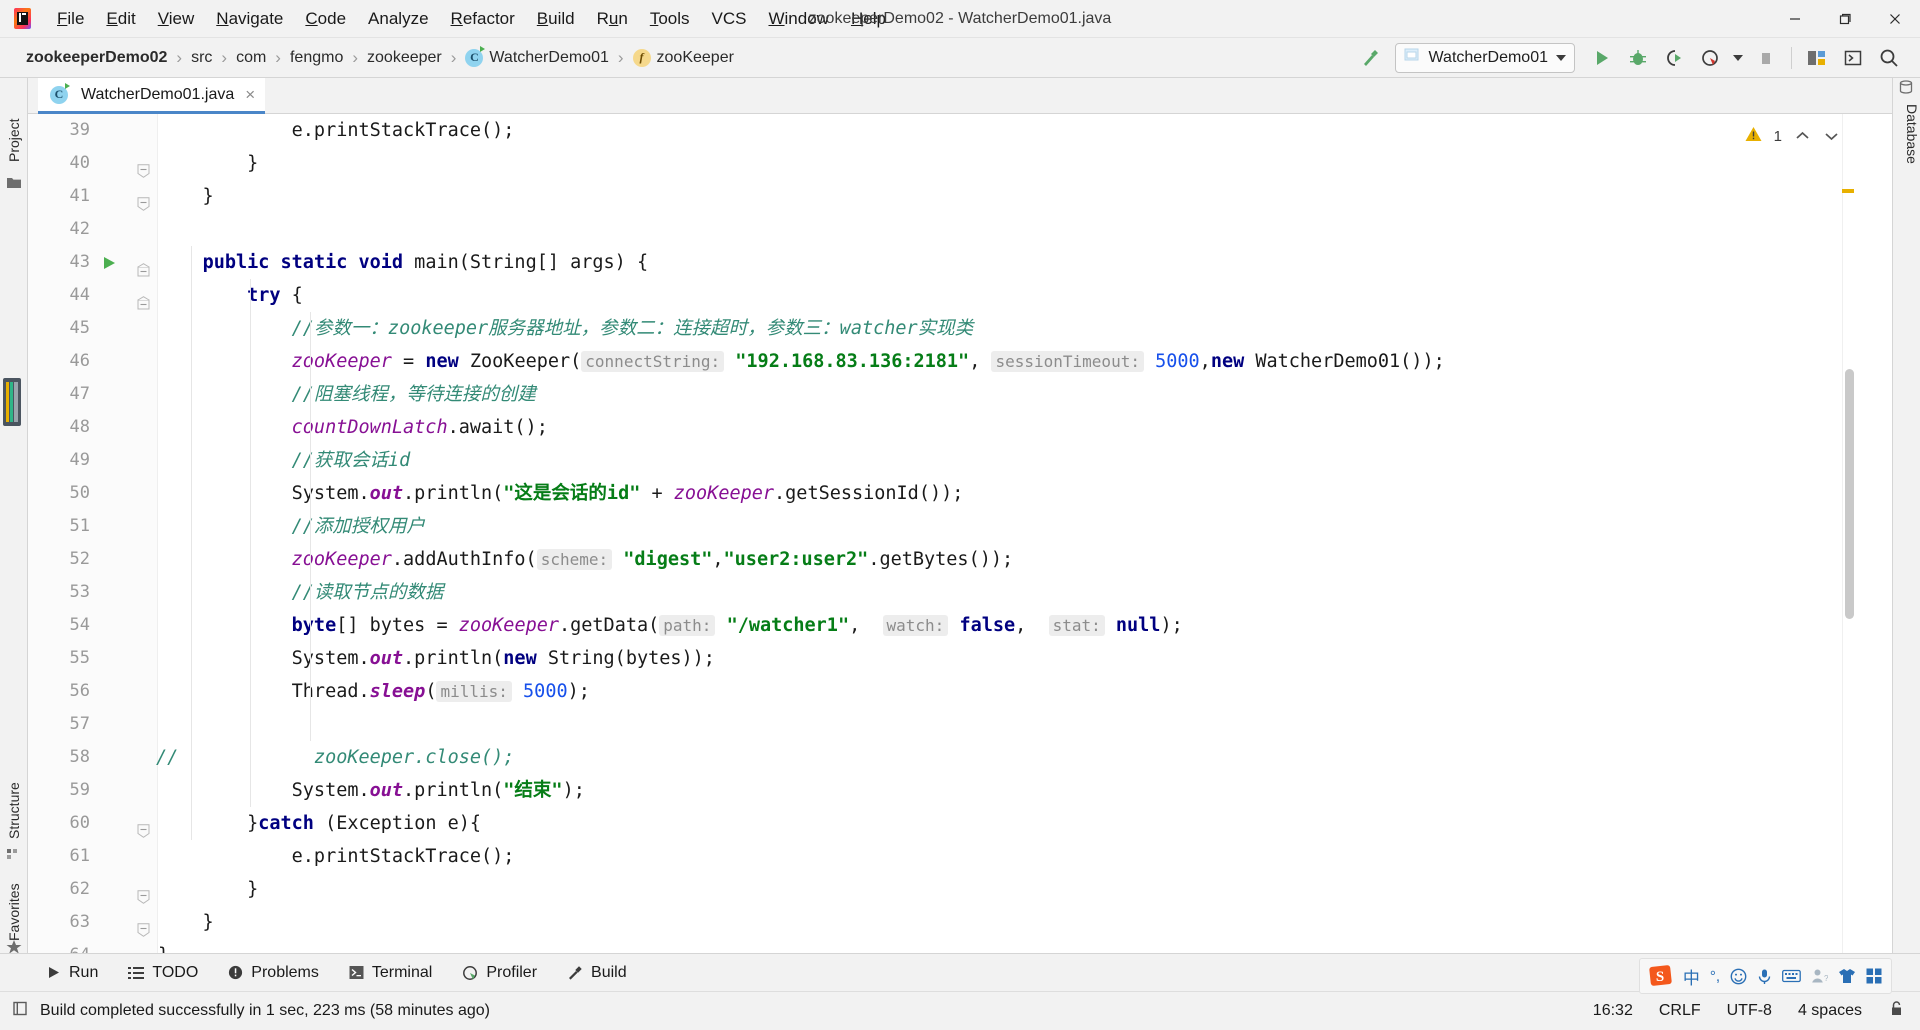 The image size is (1920, 1030). Describe the element at coordinates (1847, 976) in the screenshot. I see `skin-icon` at that location.